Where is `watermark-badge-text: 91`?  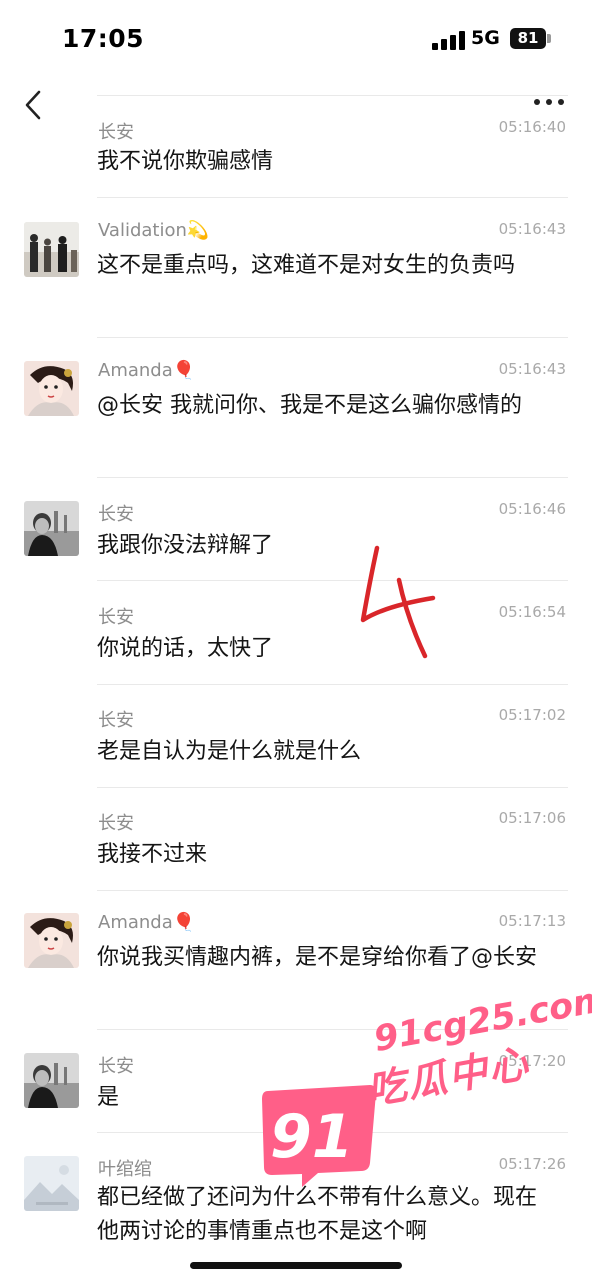 watermark-badge-text: 91 is located at coordinates (312, 1137).